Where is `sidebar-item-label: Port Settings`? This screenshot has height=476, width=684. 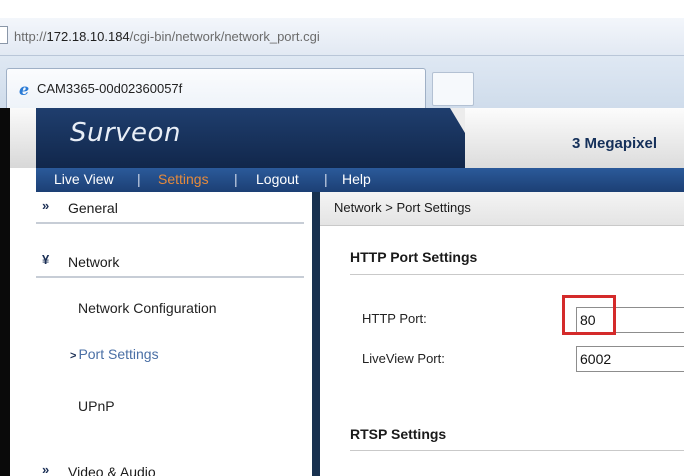
sidebar-item-label: Port Settings is located at coordinates (118, 354).